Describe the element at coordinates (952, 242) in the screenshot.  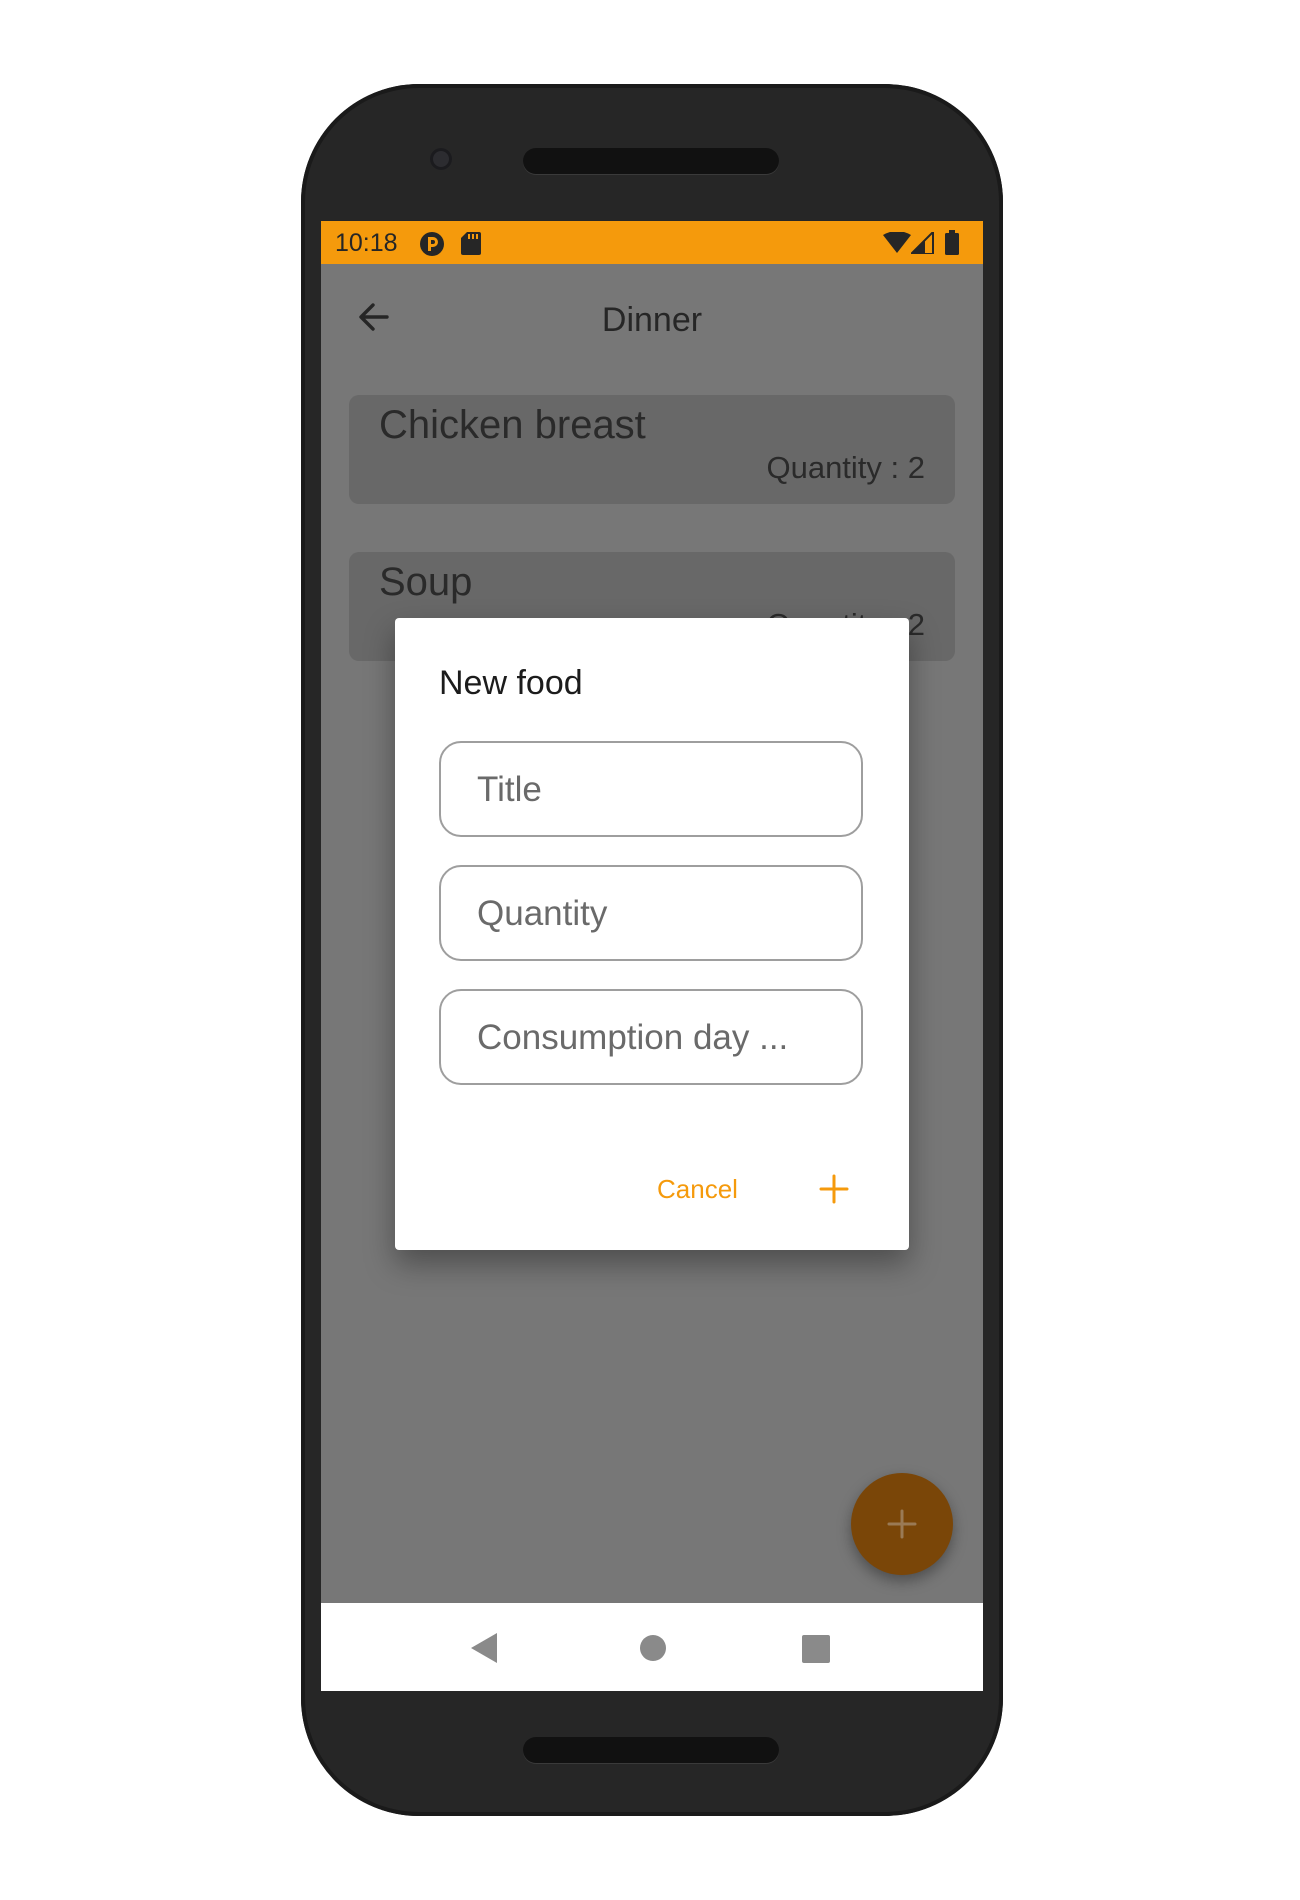
I see `battery-icon` at that location.